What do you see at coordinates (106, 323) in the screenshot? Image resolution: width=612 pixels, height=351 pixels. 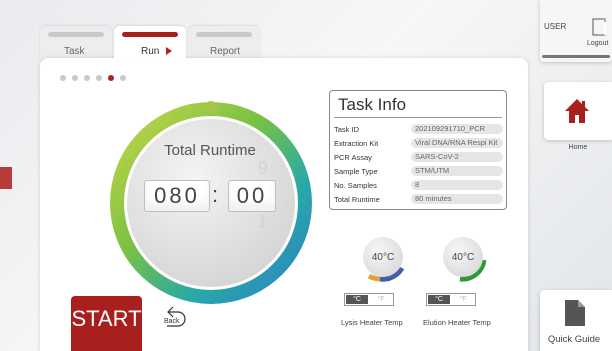 I see `start-button: START` at bounding box center [106, 323].